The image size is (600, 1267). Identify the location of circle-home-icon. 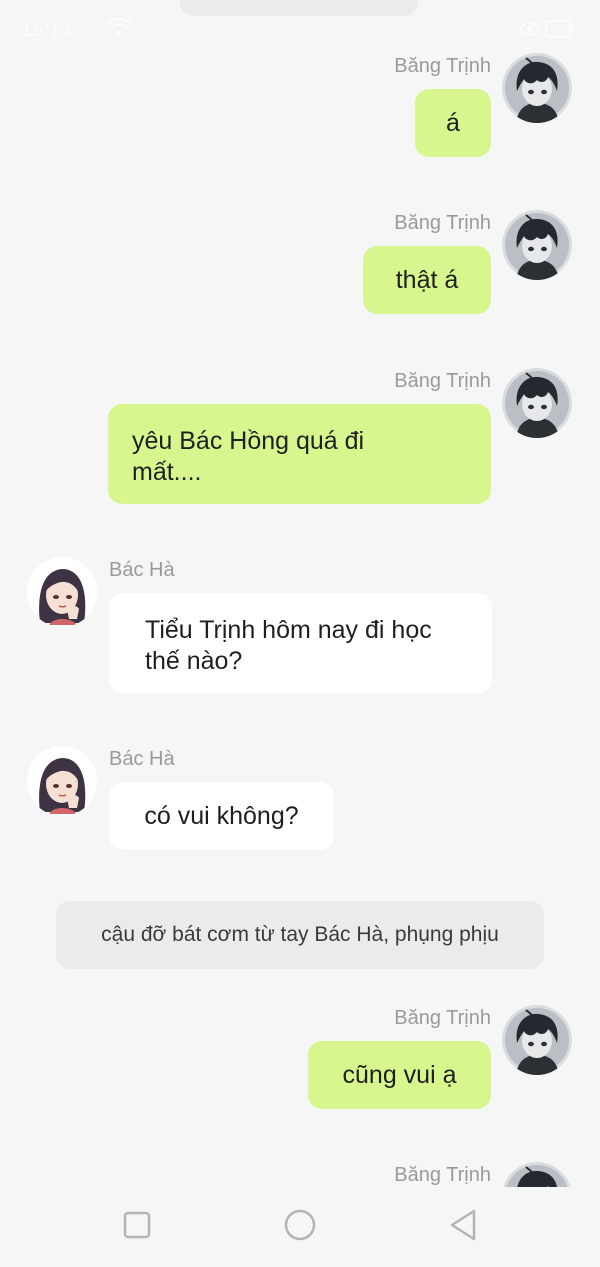
(300, 1227).